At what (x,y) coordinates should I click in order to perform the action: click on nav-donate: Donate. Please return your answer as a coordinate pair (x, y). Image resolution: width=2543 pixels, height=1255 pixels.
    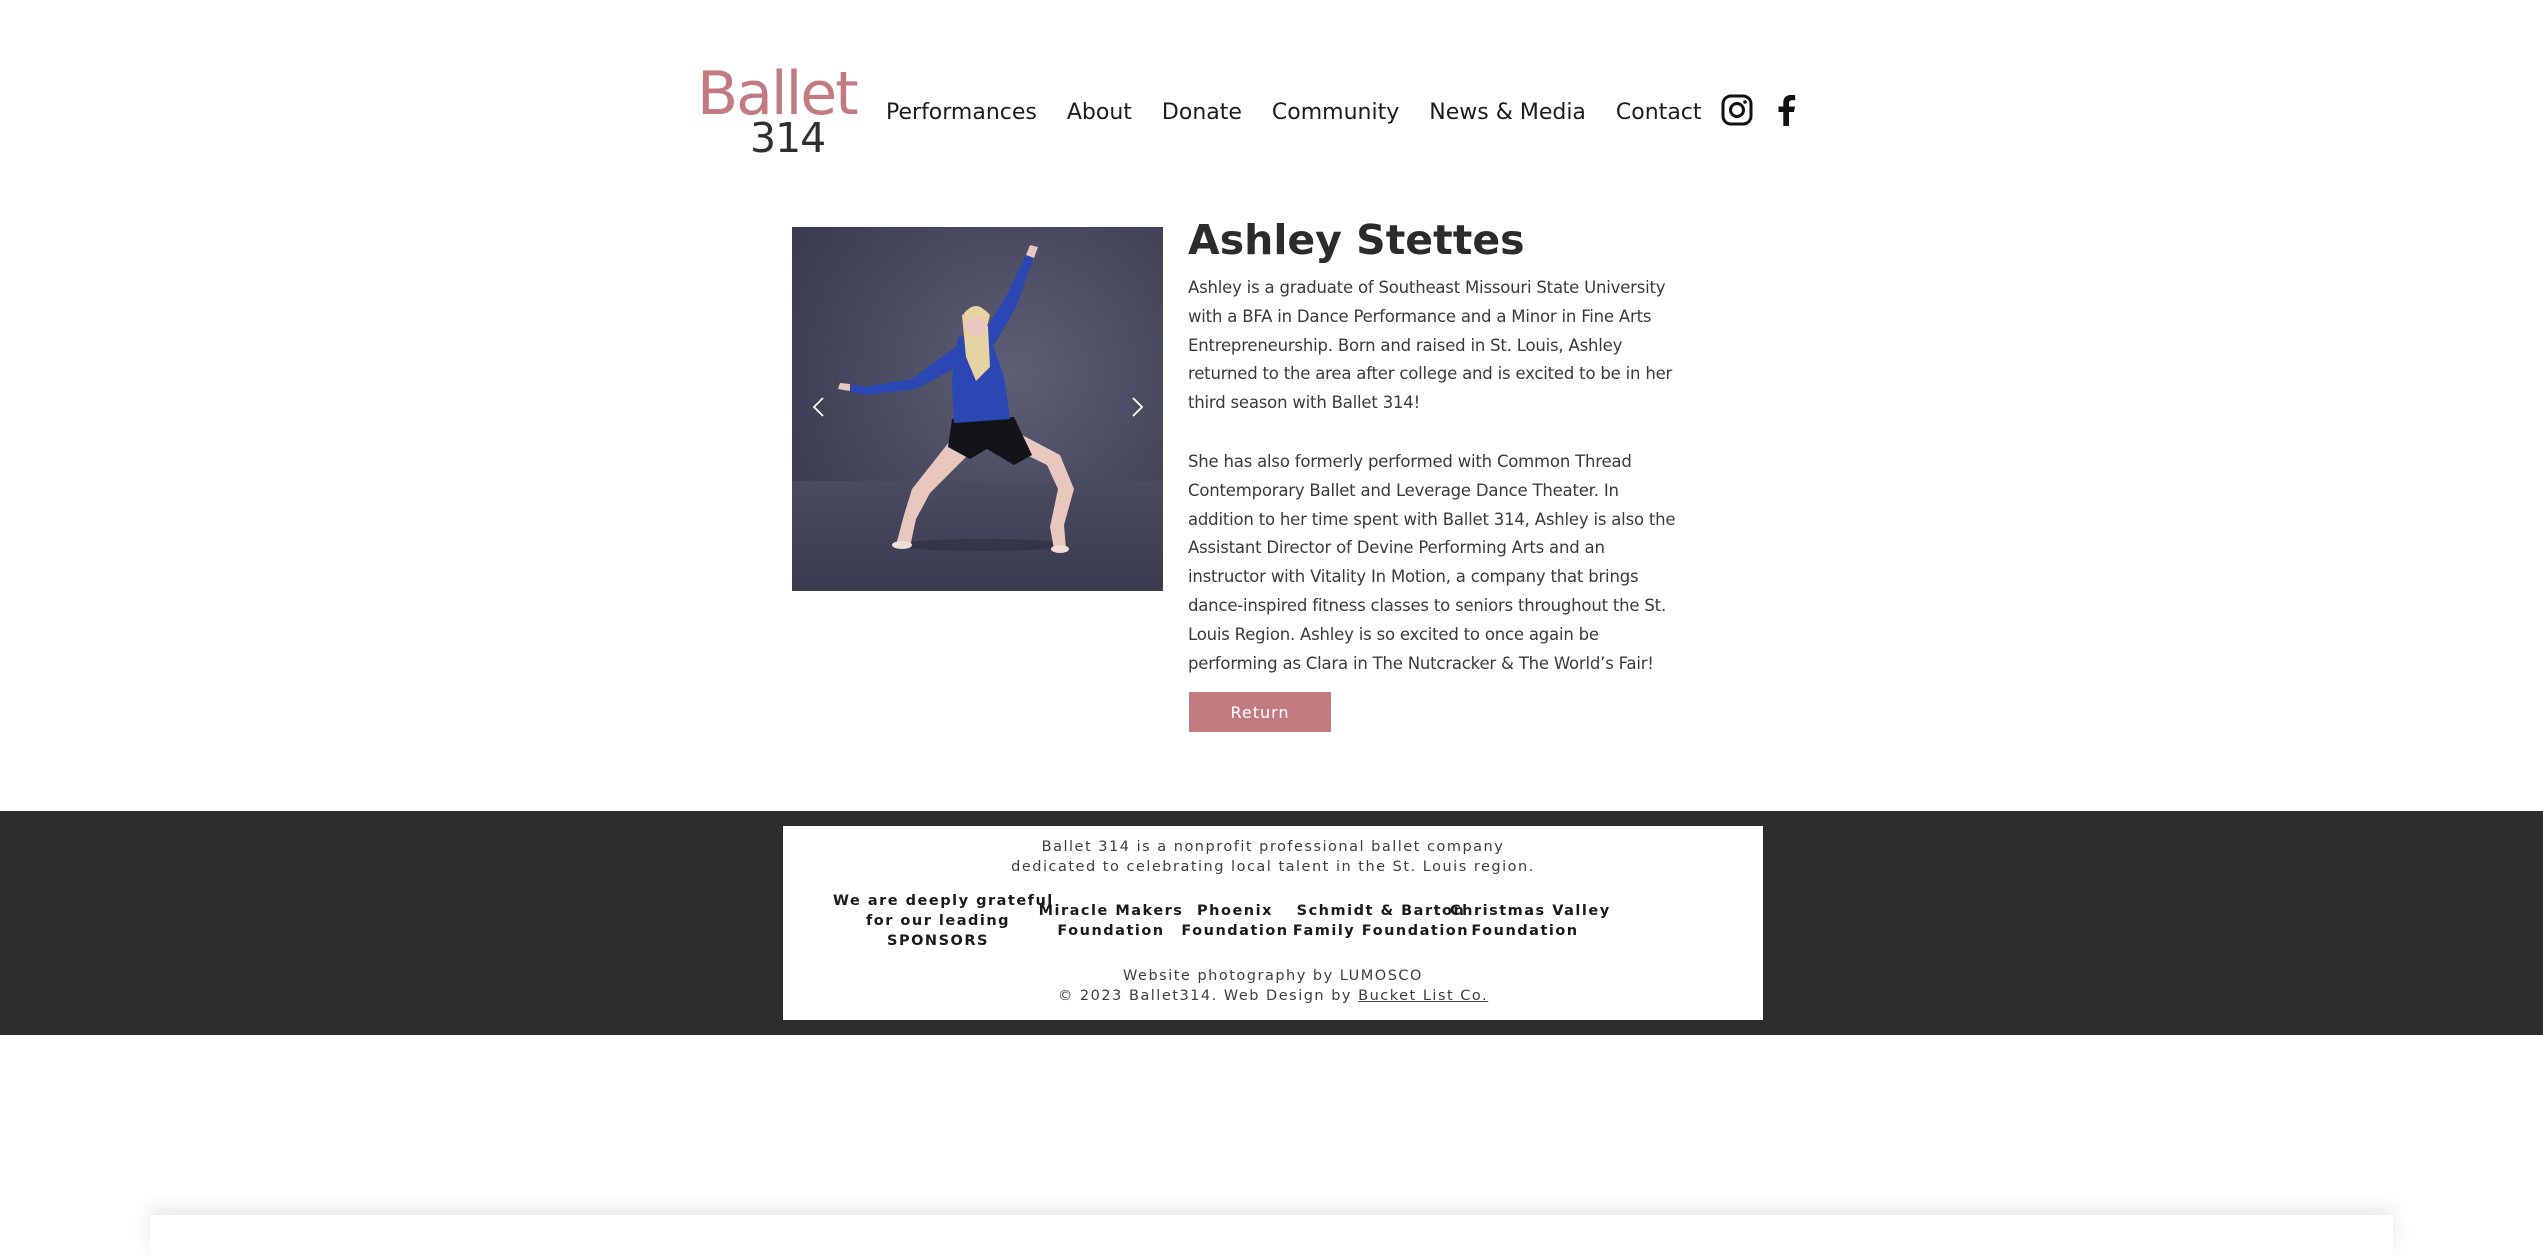
    Looking at the image, I should click on (1202, 112).